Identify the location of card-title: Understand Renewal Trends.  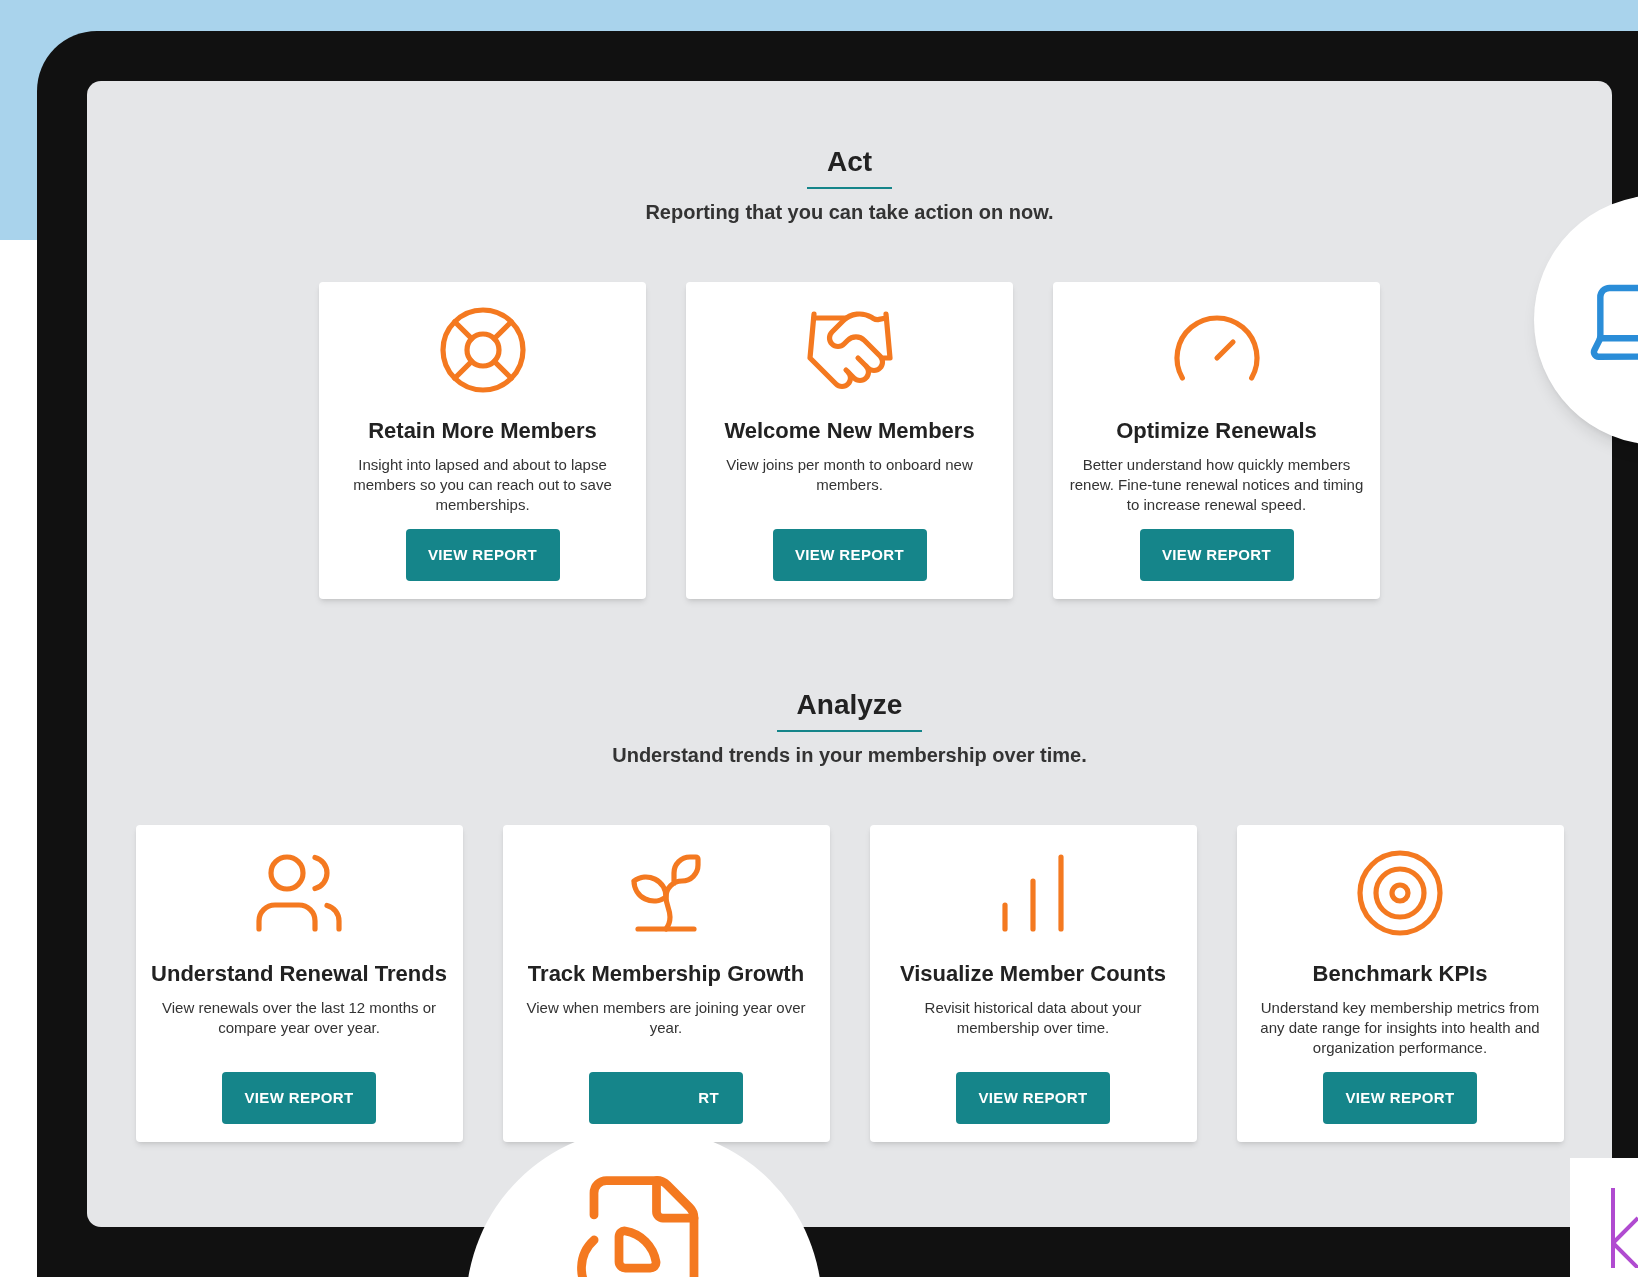
(299, 974).